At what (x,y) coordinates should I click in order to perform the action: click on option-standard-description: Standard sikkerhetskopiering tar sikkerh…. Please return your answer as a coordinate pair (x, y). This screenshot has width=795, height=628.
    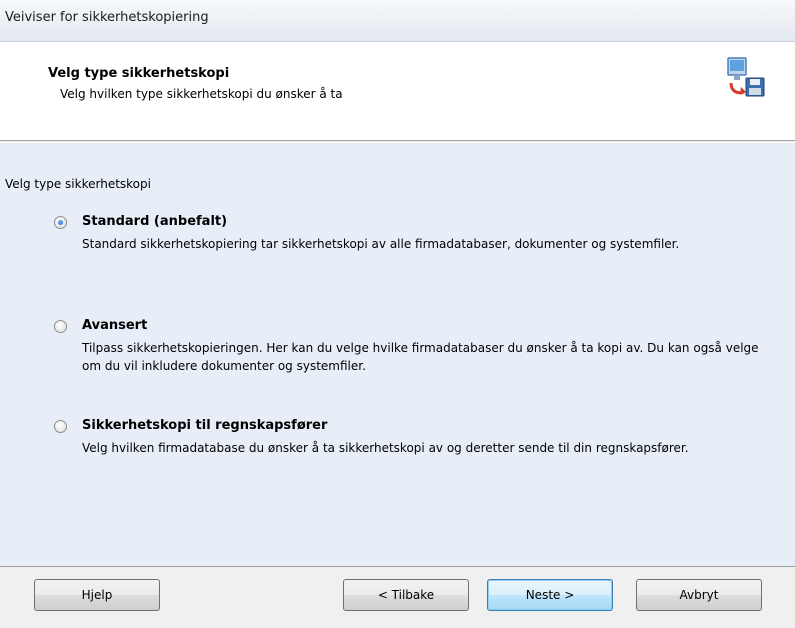
    Looking at the image, I should click on (381, 244).